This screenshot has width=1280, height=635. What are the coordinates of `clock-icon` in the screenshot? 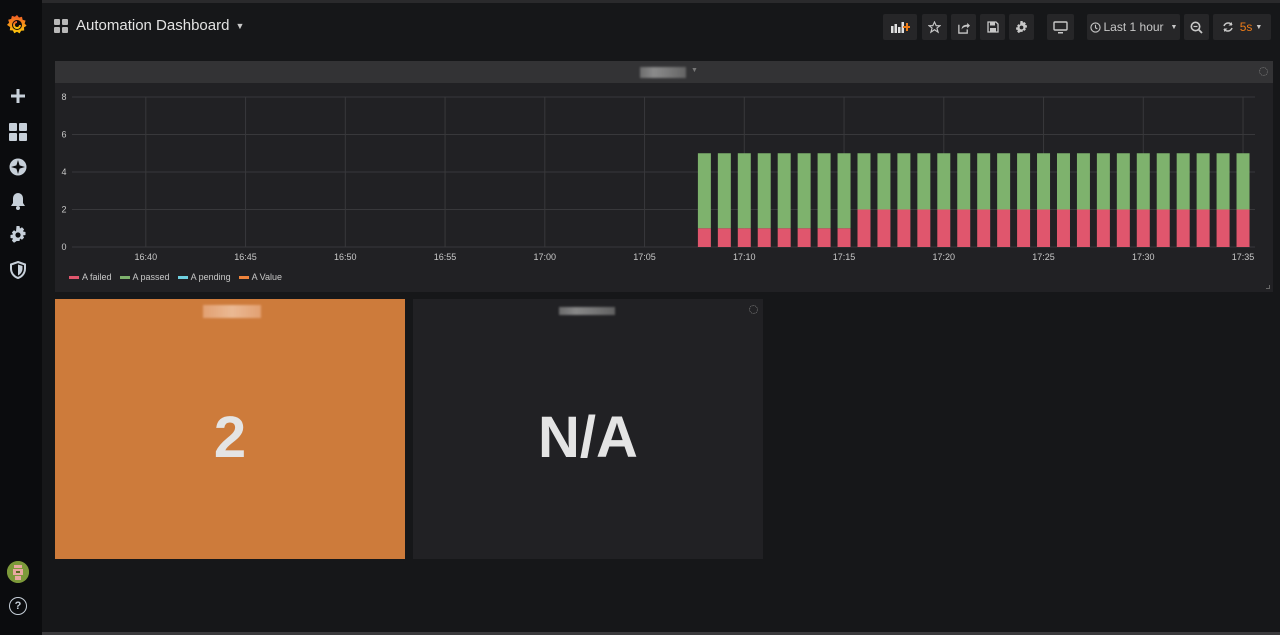 It's located at (1095, 27).